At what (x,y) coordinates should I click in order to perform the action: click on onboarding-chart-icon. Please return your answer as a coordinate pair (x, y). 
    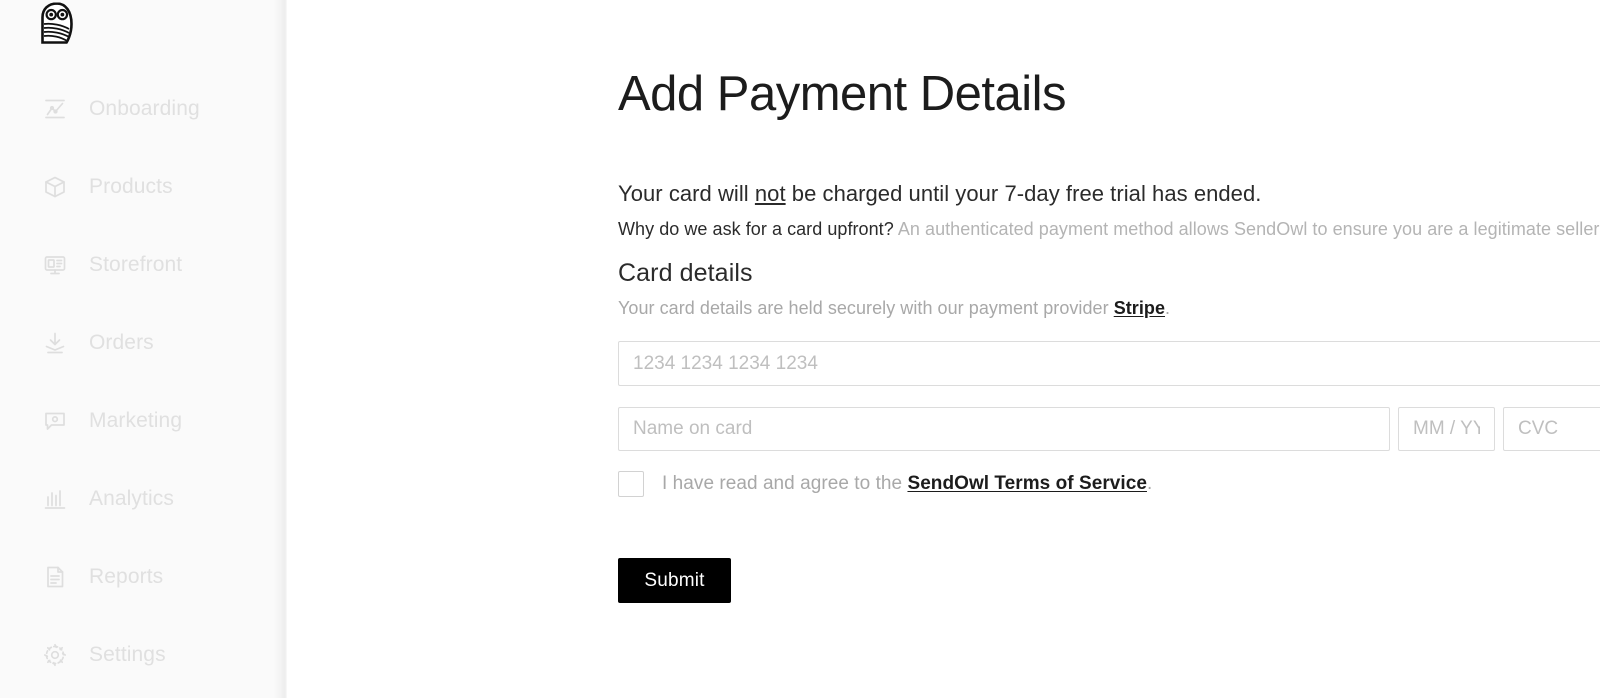
    Looking at the image, I should click on (55, 109).